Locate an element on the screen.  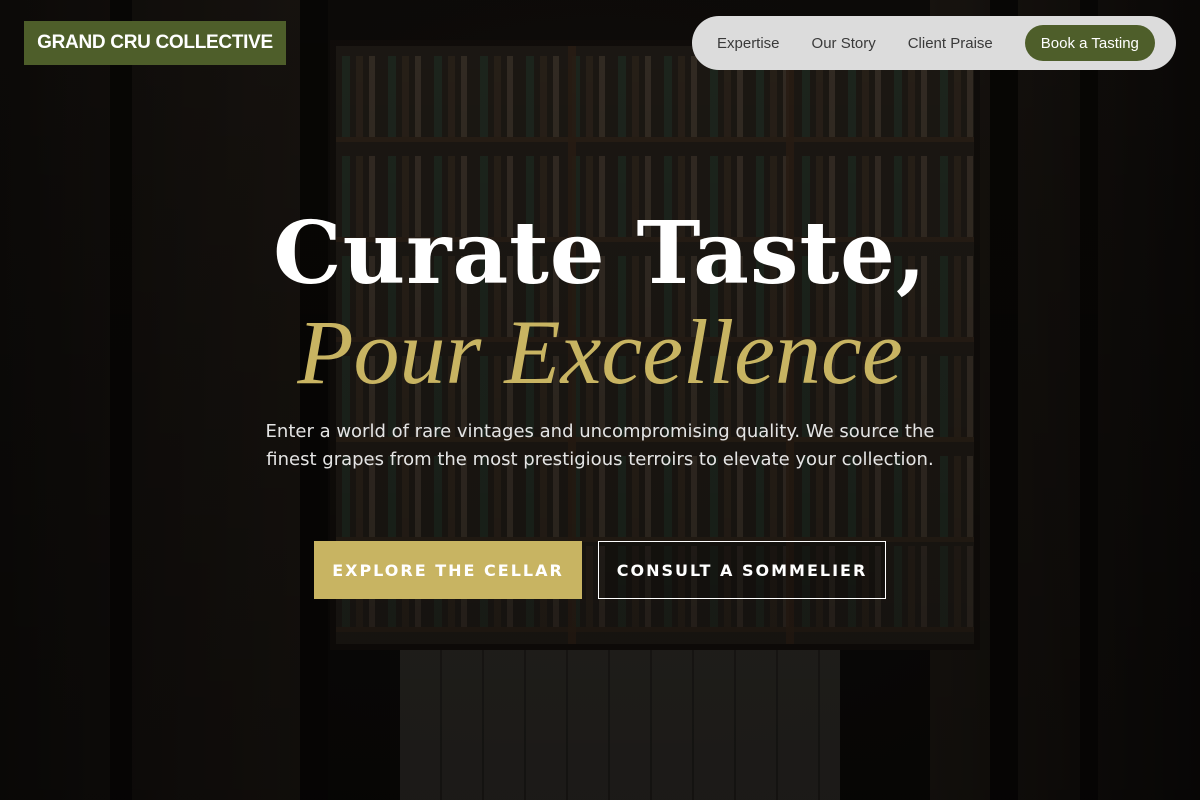
book-tasting-button: Book a Tasting is located at coordinates (1089, 43).